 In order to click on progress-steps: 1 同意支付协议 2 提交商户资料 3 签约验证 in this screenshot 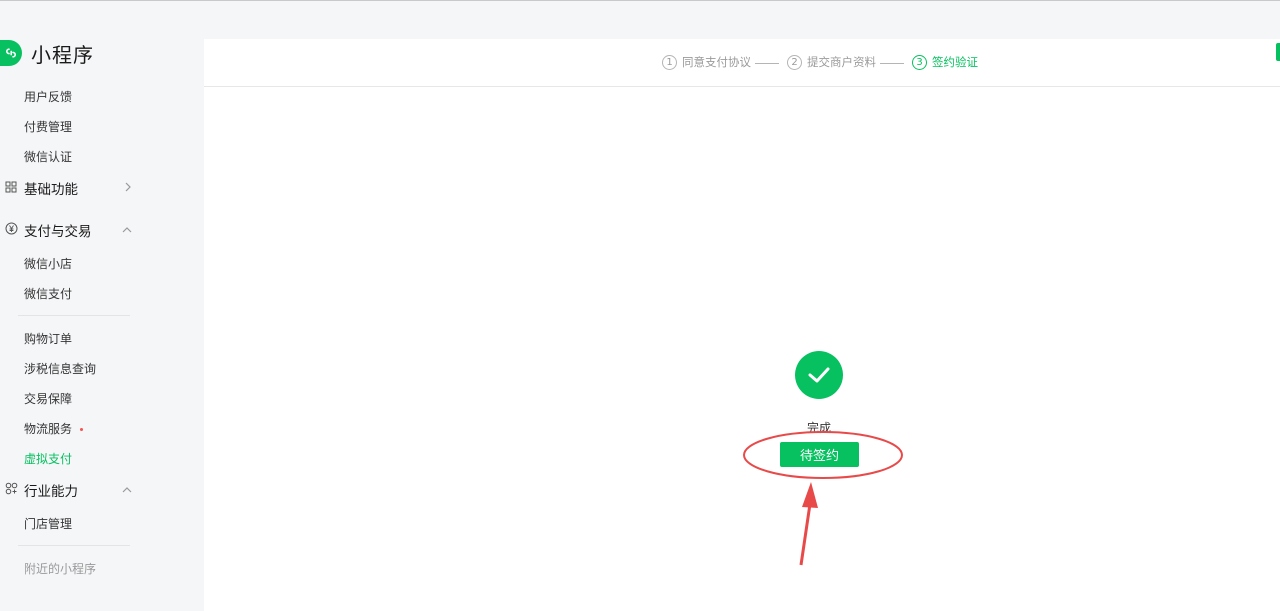, I will do `click(742, 63)`.